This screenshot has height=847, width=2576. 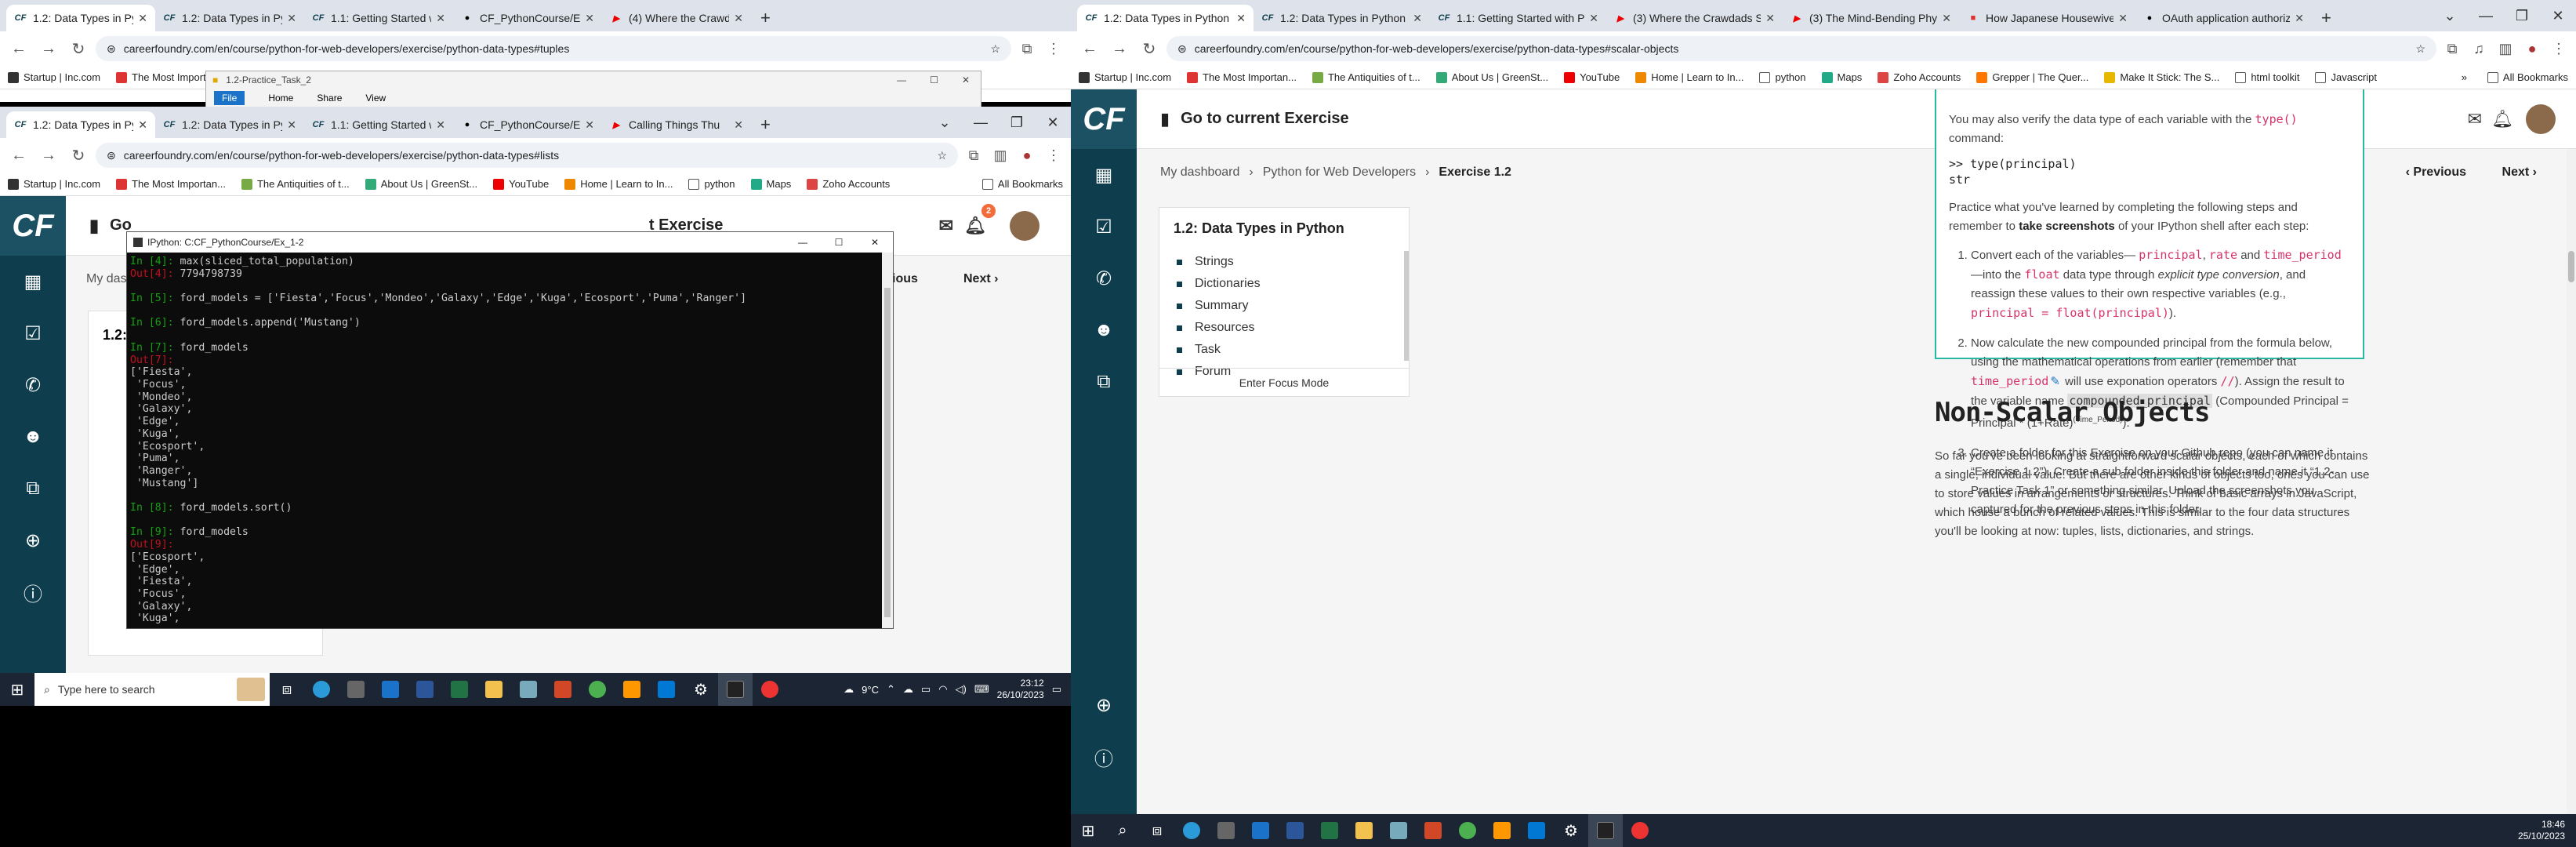 What do you see at coordinates (229, 124) in the screenshot?
I see `front-tab-1: CF1.2: Data Types in Python✕` at bounding box center [229, 124].